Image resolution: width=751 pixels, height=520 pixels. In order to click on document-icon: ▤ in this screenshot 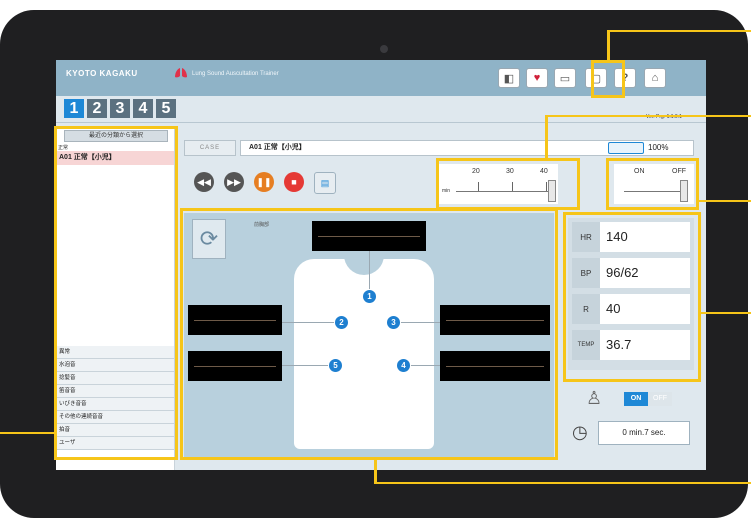, I will do `click(325, 183)`.